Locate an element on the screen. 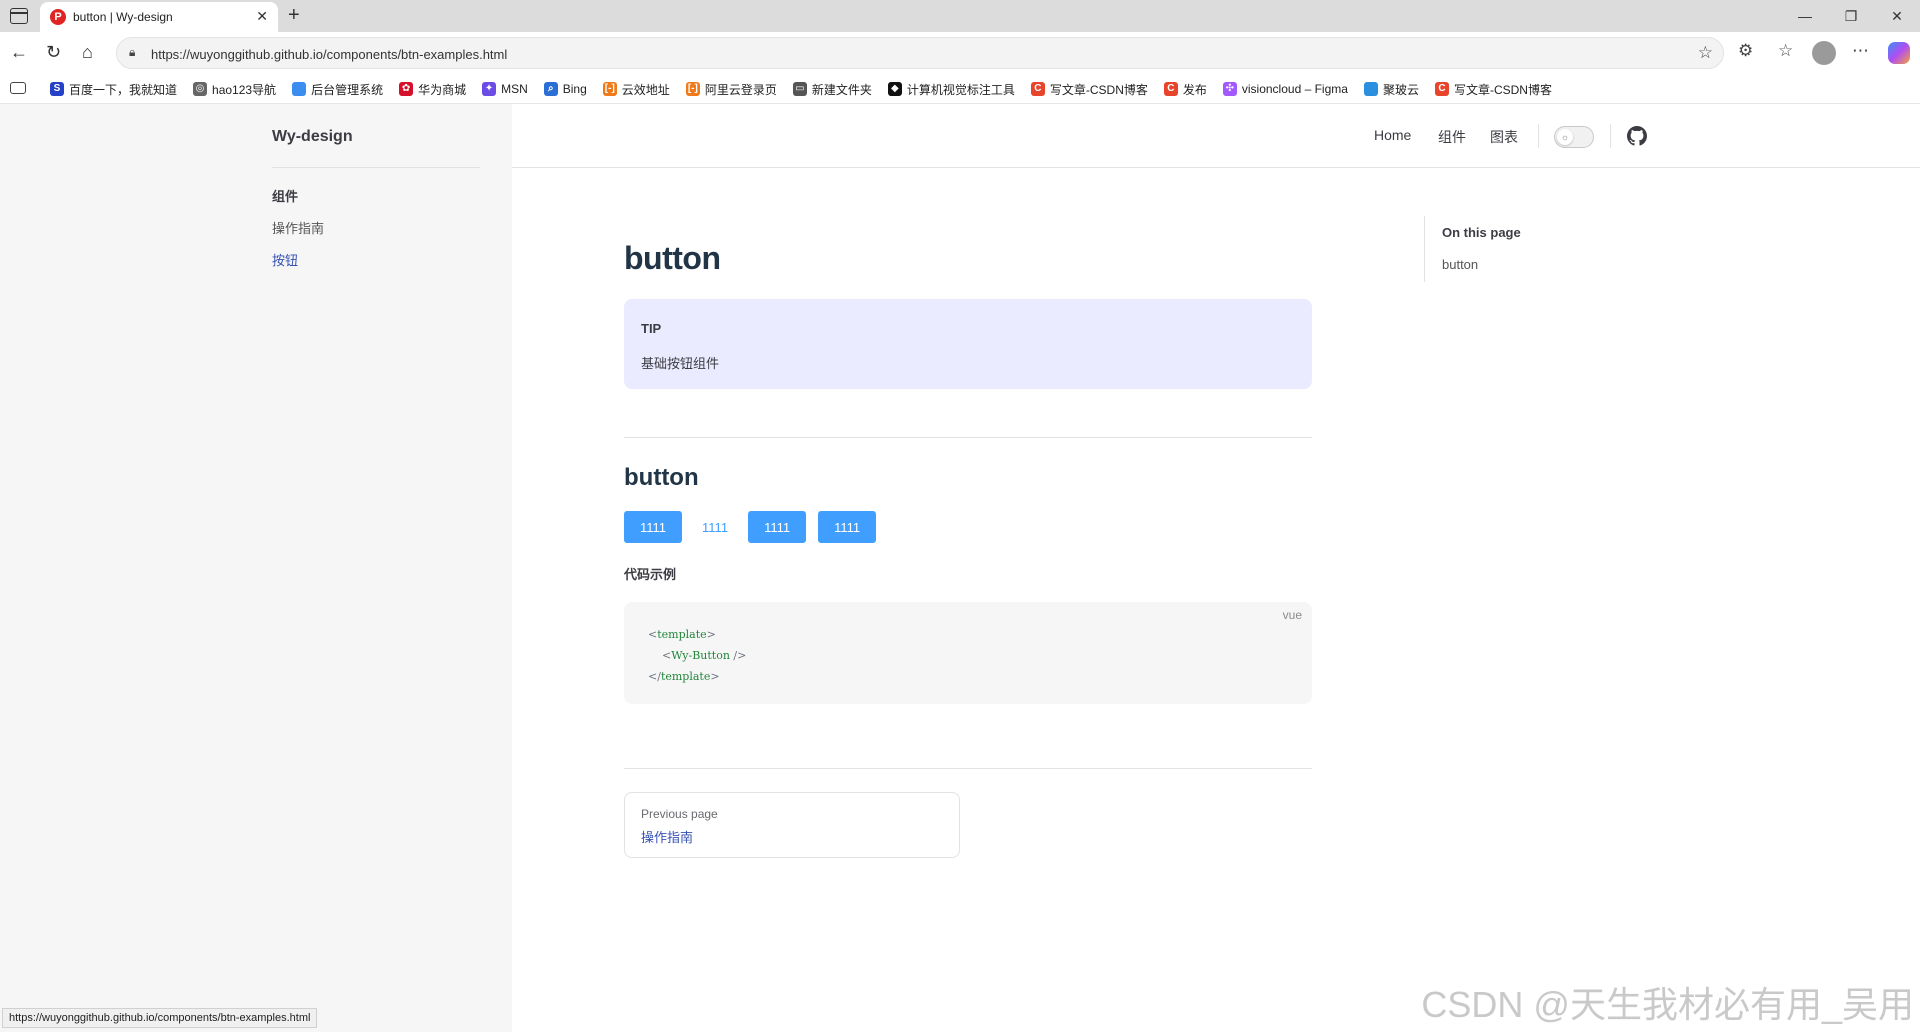 The width and height of the screenshot is (1920, 1032). bookmark-item: ✦ MSN is located at coordinates (505, 89).